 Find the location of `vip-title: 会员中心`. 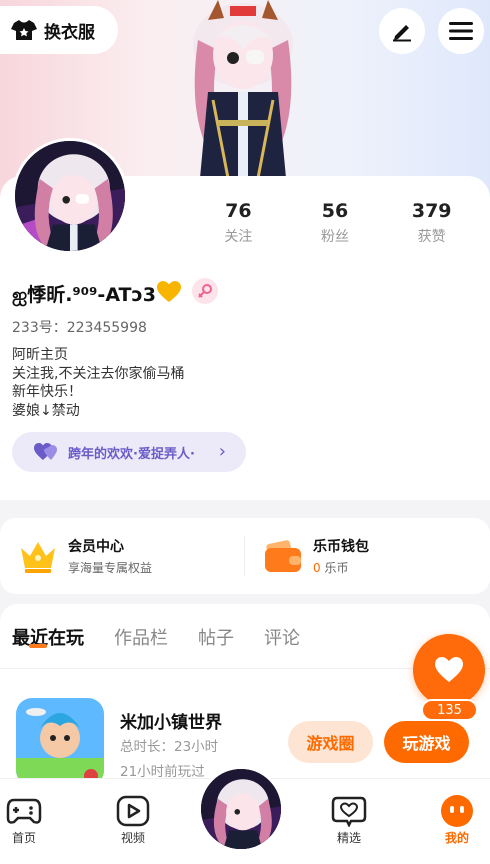

vip-title: 会员中心 is located at coordinates (96, 547).